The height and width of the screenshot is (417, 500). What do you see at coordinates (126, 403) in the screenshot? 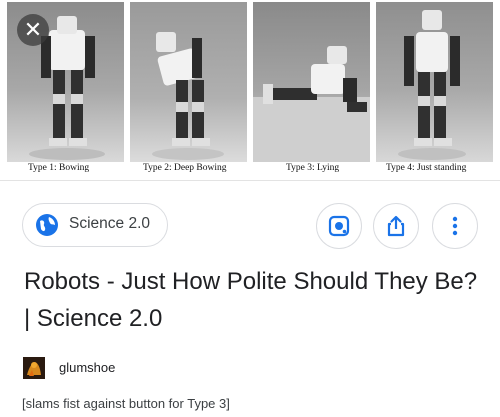
I see `post-comment: [slams fist against button for Type 3]` at bounding box center [126, 403].